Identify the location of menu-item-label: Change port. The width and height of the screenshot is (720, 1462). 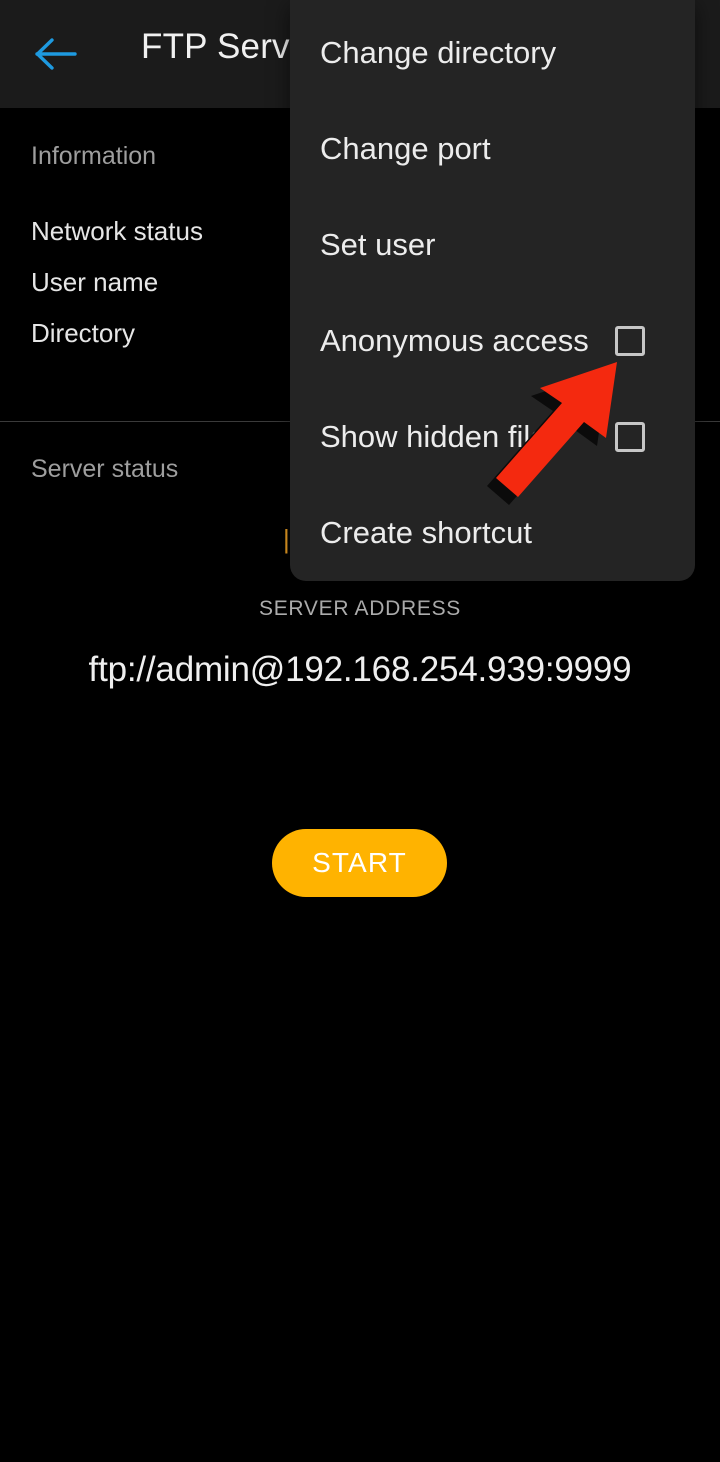
(405, 148).